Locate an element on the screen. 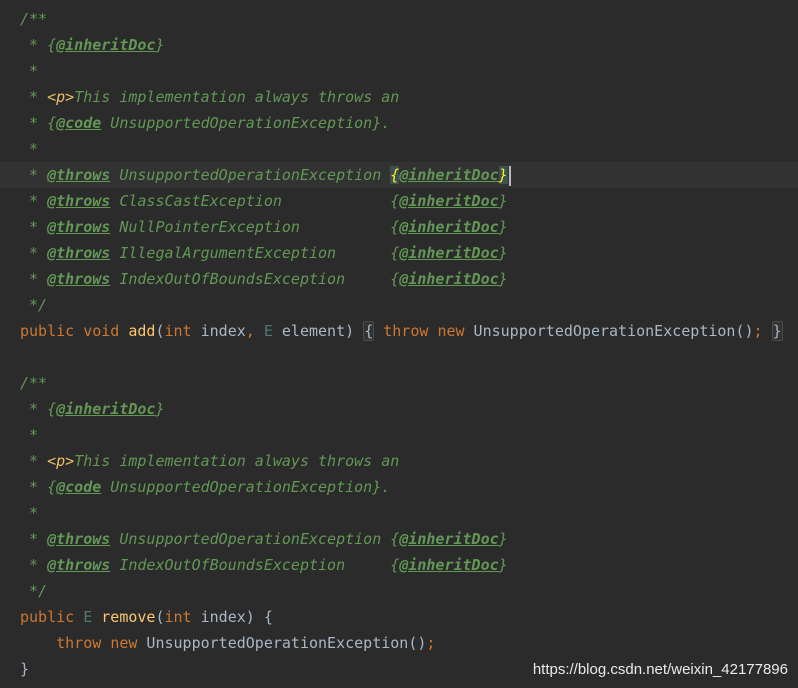 The height and width of the screenshot is (688, 798). text-caret is located at coordinates (509, 175).